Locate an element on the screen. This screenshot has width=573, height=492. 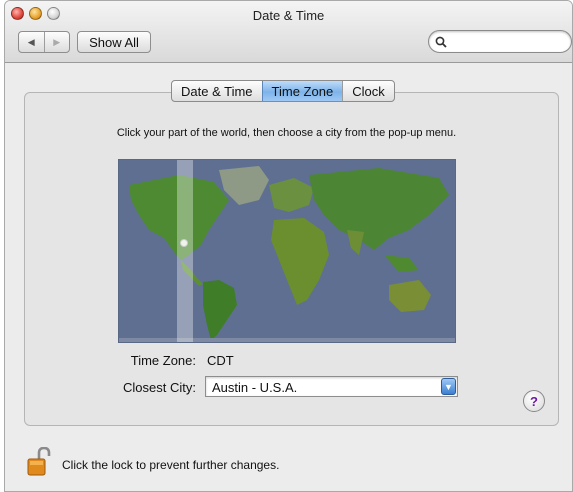
closest-city-popup: Austin - U.S.A. ▼ is located at coordinates (331, 386).